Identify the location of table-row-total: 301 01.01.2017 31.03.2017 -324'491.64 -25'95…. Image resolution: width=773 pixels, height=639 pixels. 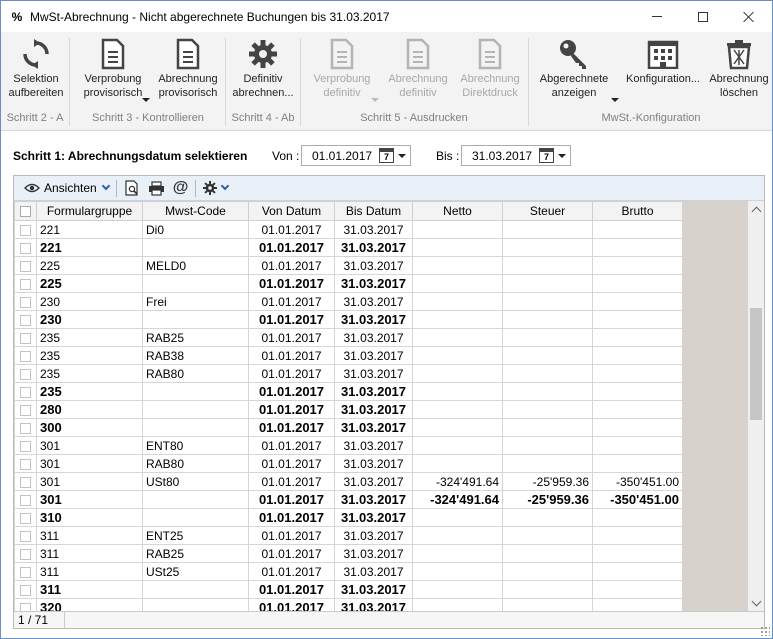
(348, 499).